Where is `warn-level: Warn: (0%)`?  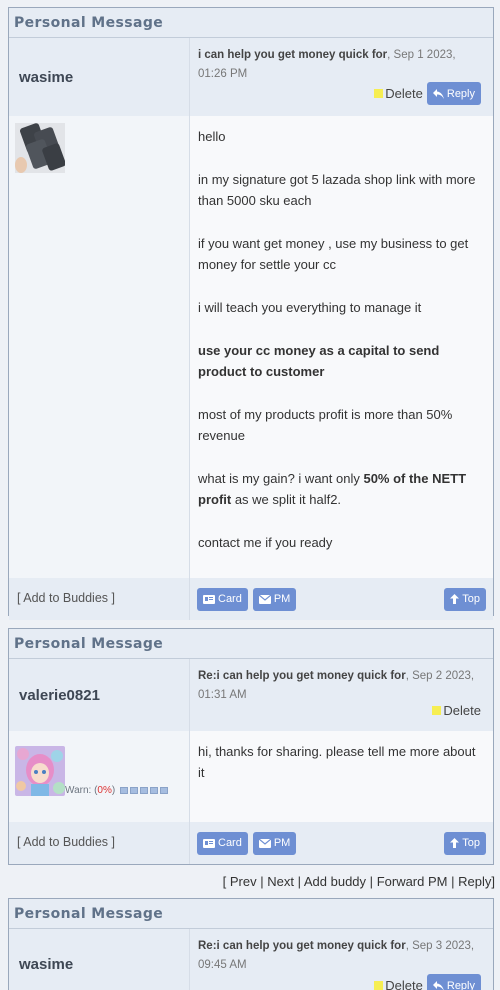 warn-level: Warn: (0%) is located at coordinates (116, 790).